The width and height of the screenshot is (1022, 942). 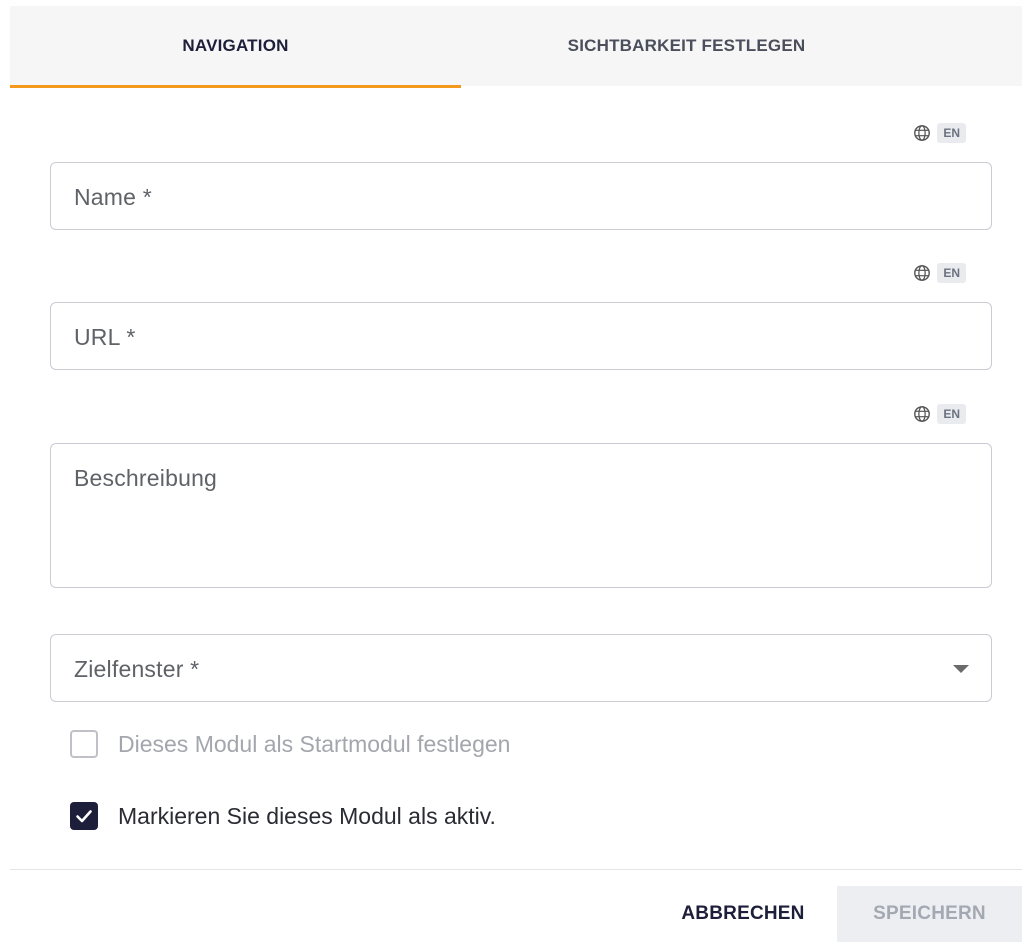 I want to click on tab-bar: NAVIGATION SICHTBARKEIT FESTLEGEN, so click(x=516, y=47).